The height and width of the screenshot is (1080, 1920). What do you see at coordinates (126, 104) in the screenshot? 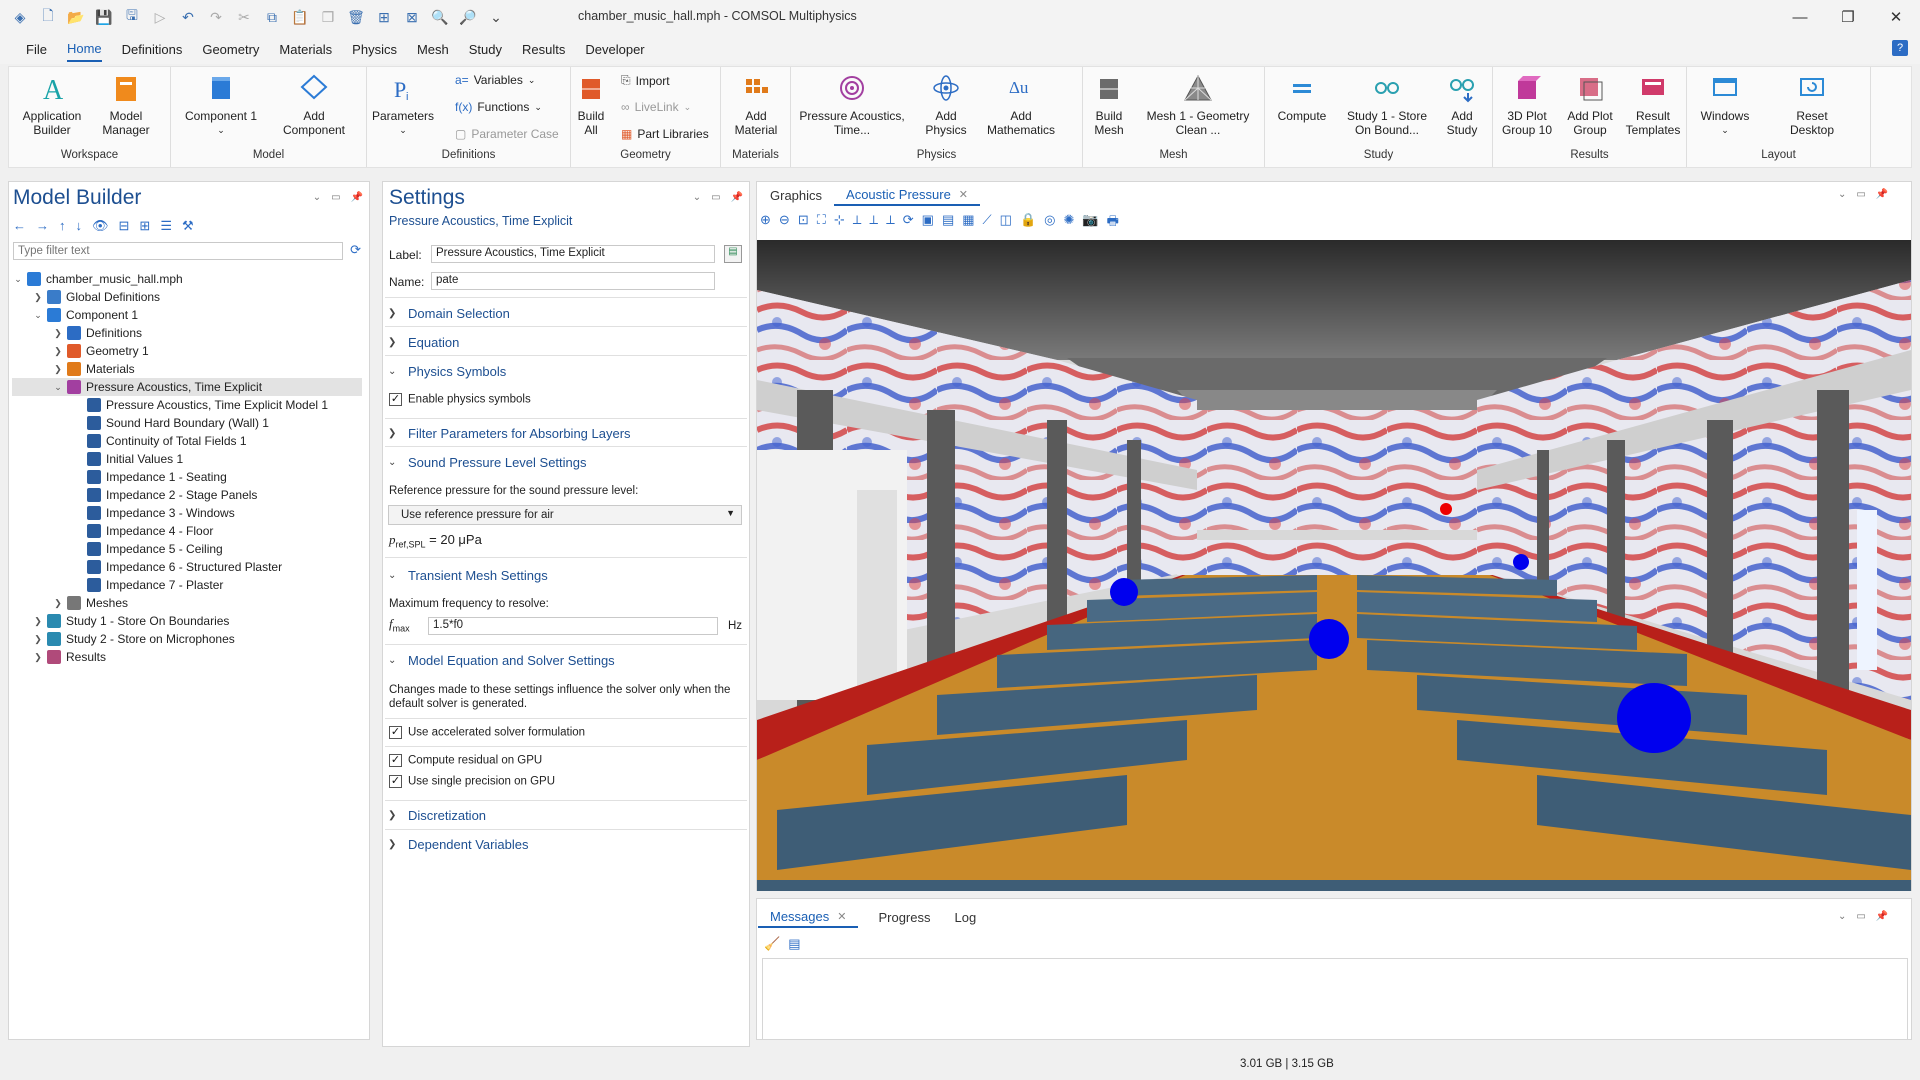
I see `model-manager-button: Model Manager` at bounding box center [126, 104].